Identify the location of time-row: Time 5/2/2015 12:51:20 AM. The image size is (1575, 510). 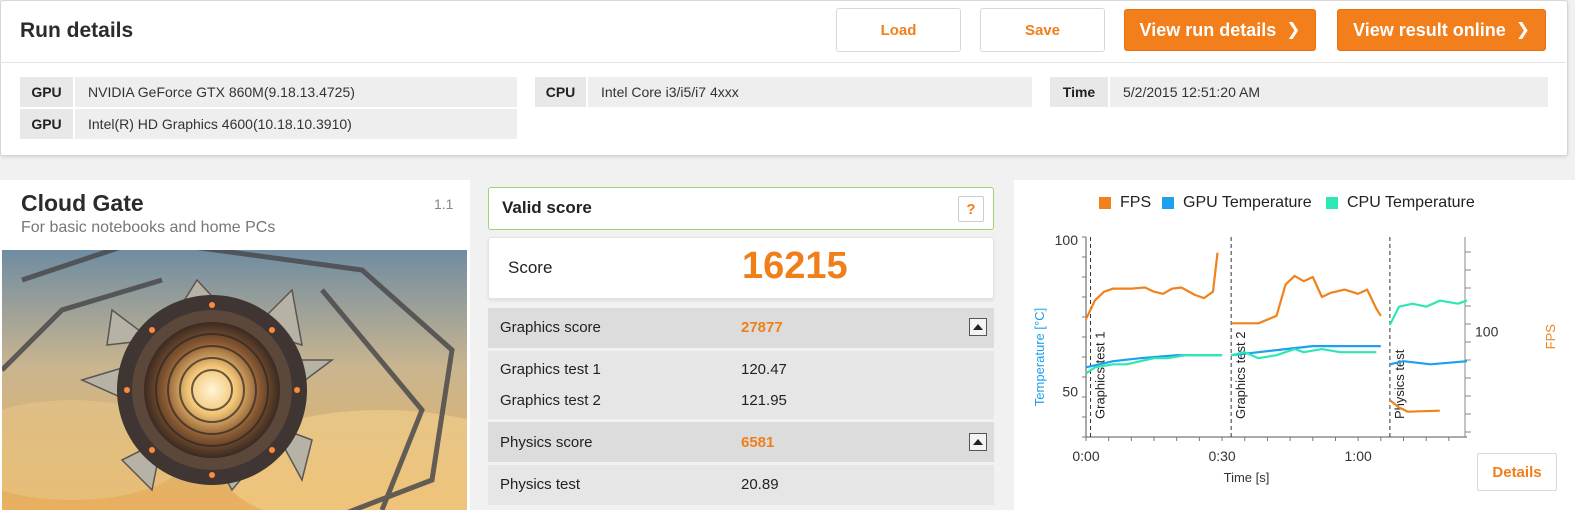
(1299, 92).